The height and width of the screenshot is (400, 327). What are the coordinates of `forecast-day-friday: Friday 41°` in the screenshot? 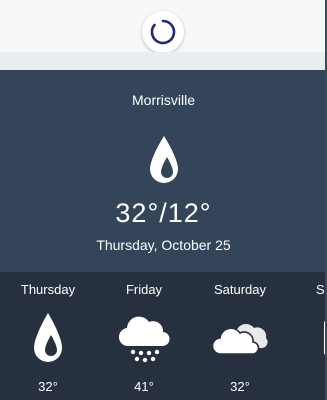 It's located at (144, 336).